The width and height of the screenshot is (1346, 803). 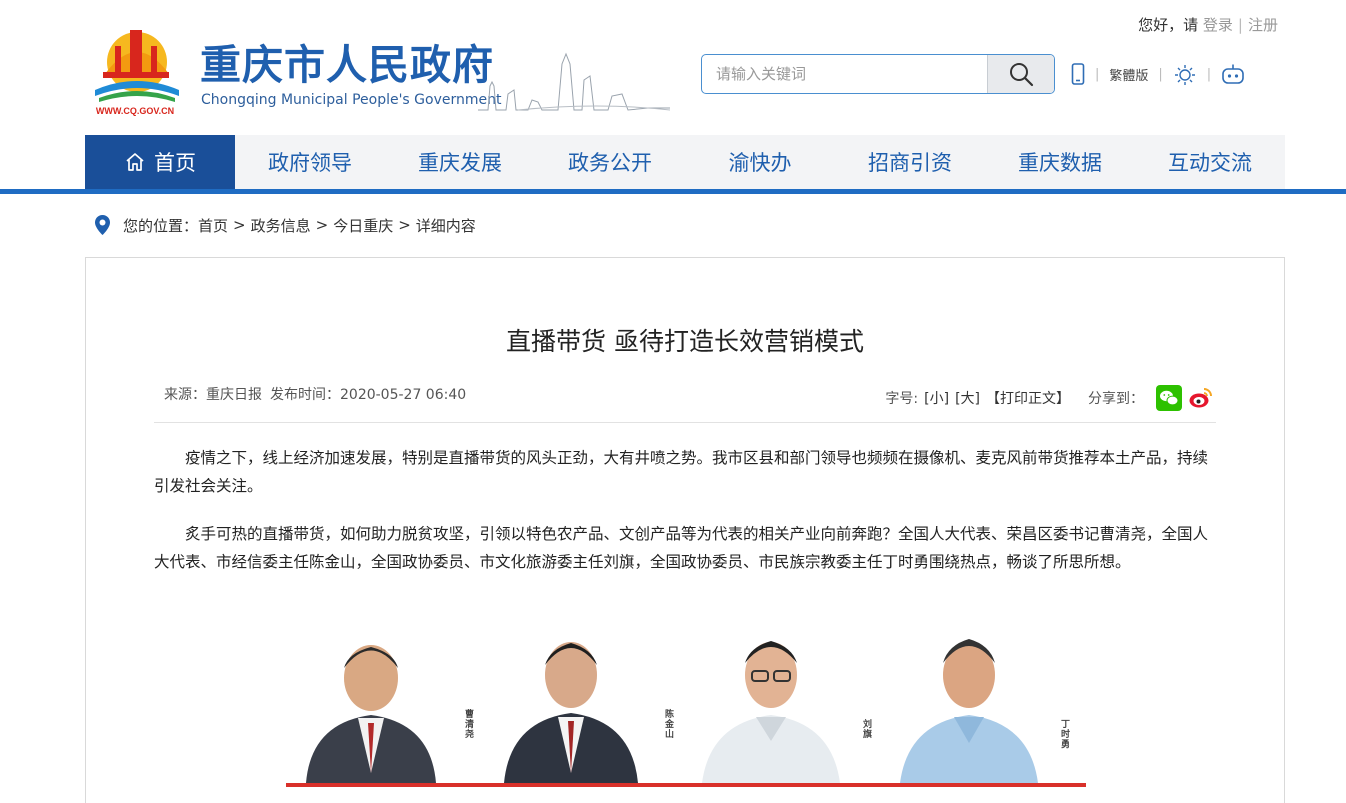 I want to click on article-figure: 曹清尧 陈金山 刘旗 丁时勇, so click(x=686, y=700).